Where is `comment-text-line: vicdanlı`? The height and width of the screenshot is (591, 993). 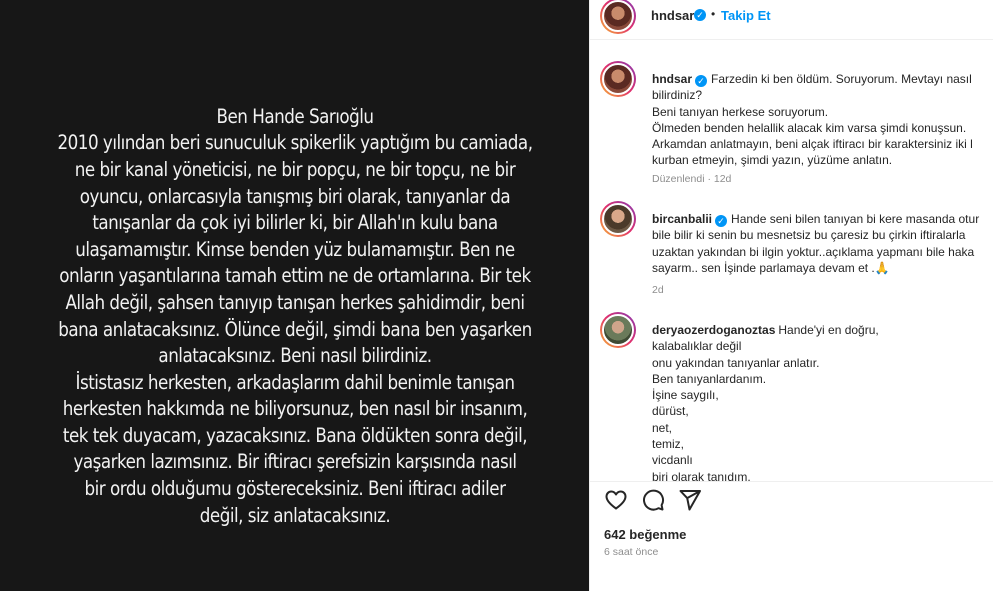 comment-text-line: vicdanlı is located at coordinates (672, 460).